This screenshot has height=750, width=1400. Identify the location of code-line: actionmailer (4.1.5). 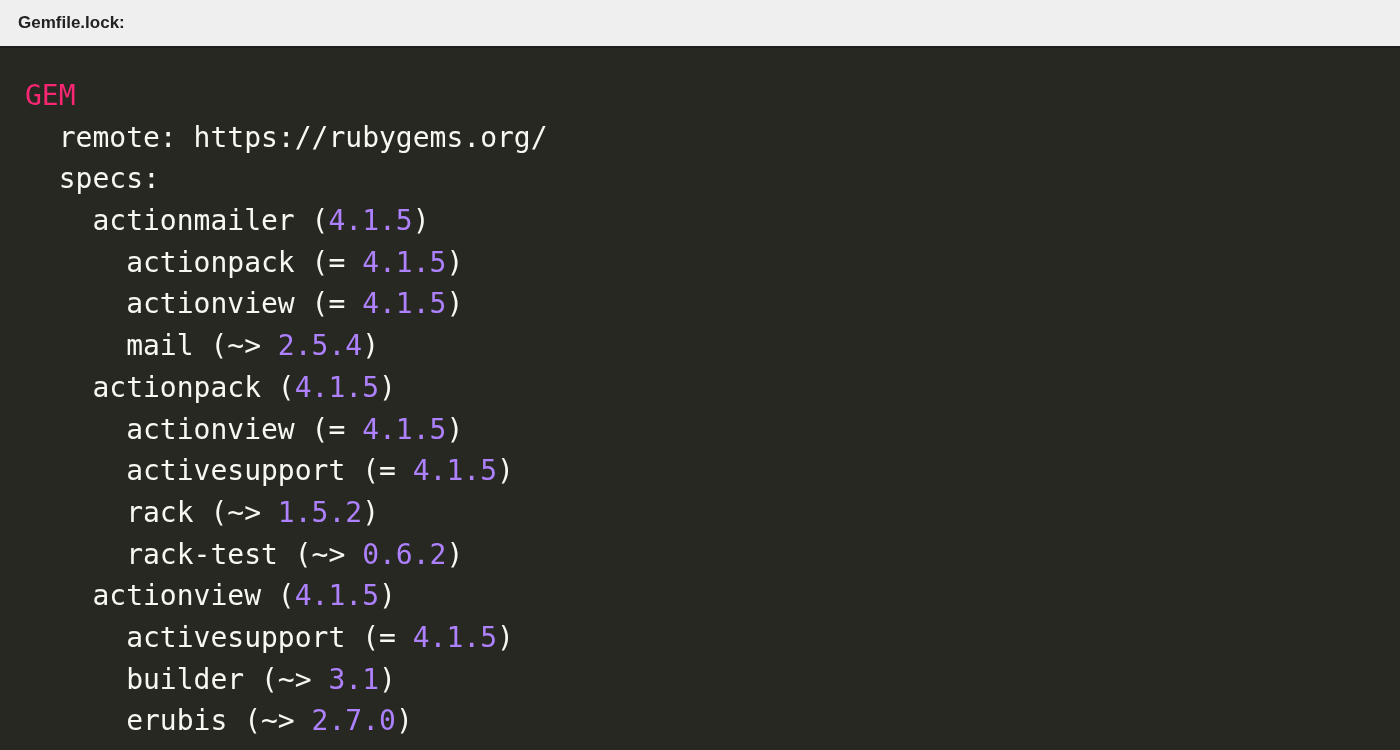
(261, 221).